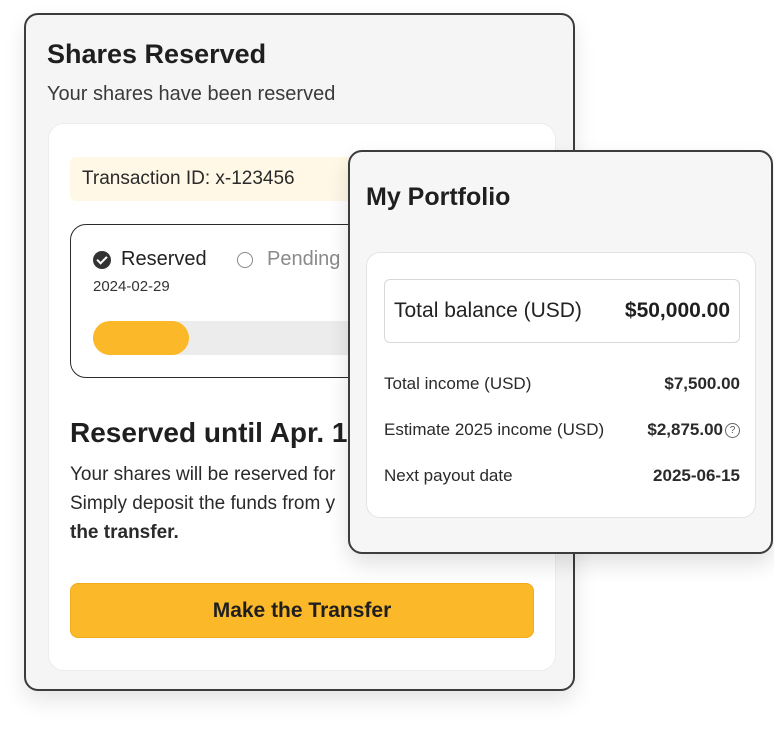  What do you see at coordinates (245, 259) in the screenshot?
I see `radio-circle-icon` at bounding box center [245, 259].